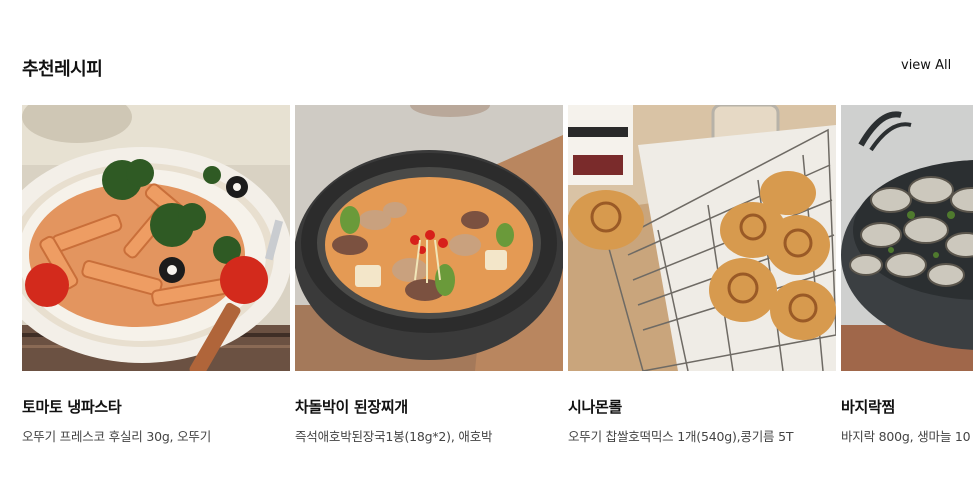 The image size is (973, 486). Describe the element at coordinates (62, 69) in the screenshot. I see `section-title: 추천레시피` at that location.